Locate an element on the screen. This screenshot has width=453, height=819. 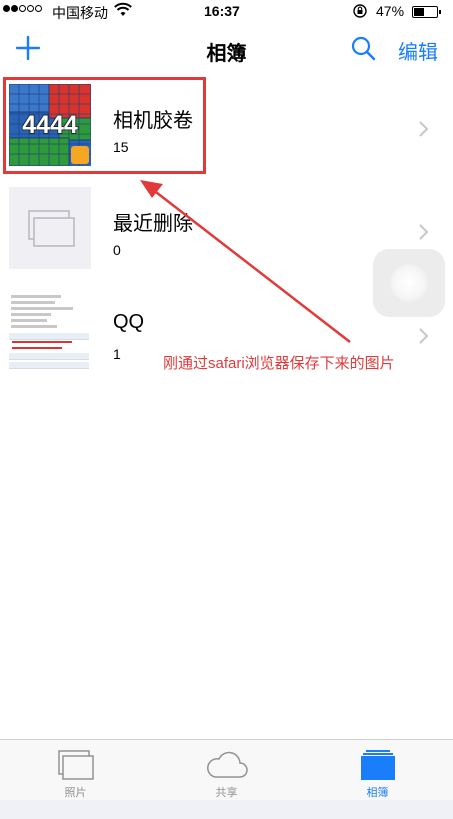
assistive-touch-button is located at coordinates (409, 283).